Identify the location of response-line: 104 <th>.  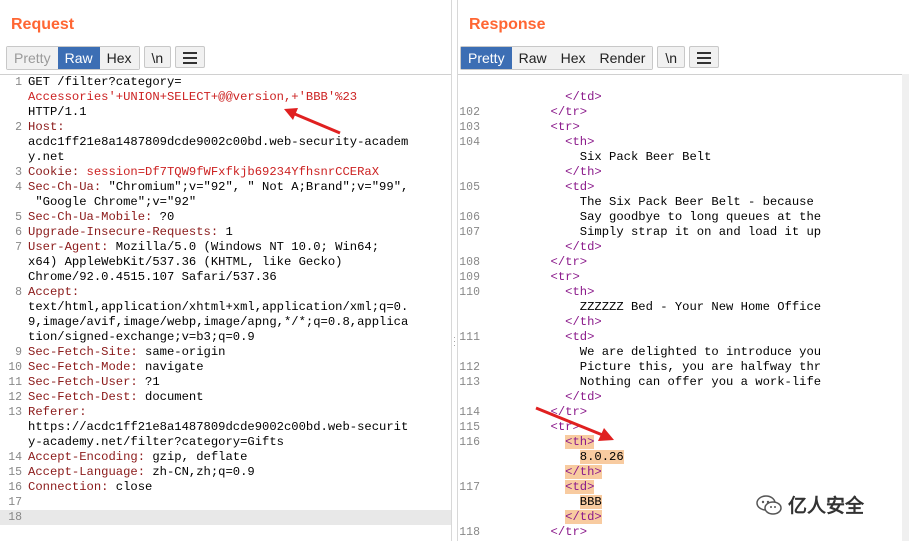
(683, 142).